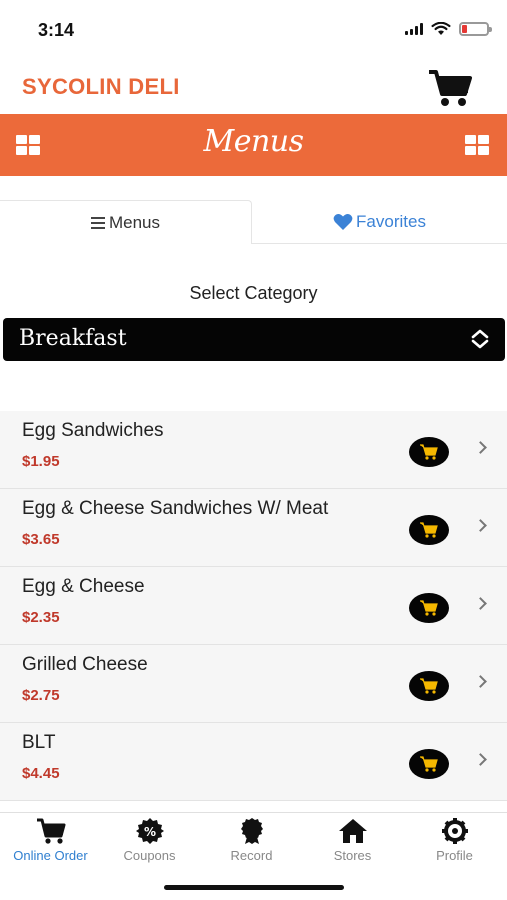 Image resolution: width=507 pixels, height=900 pixels. I want to click on tab-menus: Menus, so click(126, 222).